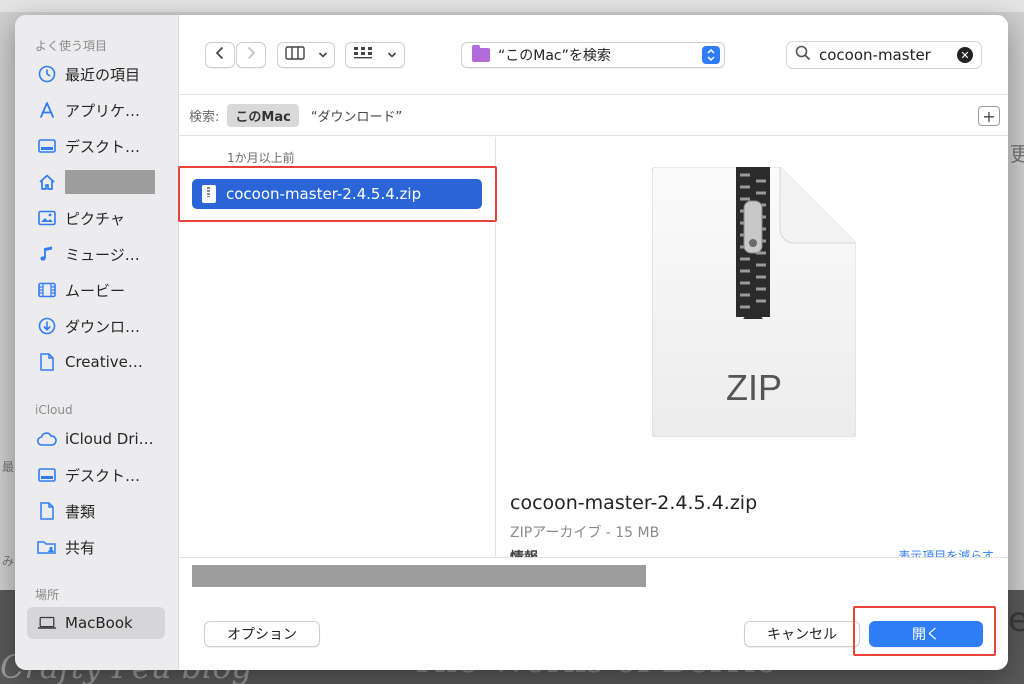 The width and height of the screenshot is (1024, 684). What do you see at coordinates (711, 55) in the screenshot?
I see `stepper-arrows-icon` at bounding box center [711, 55].